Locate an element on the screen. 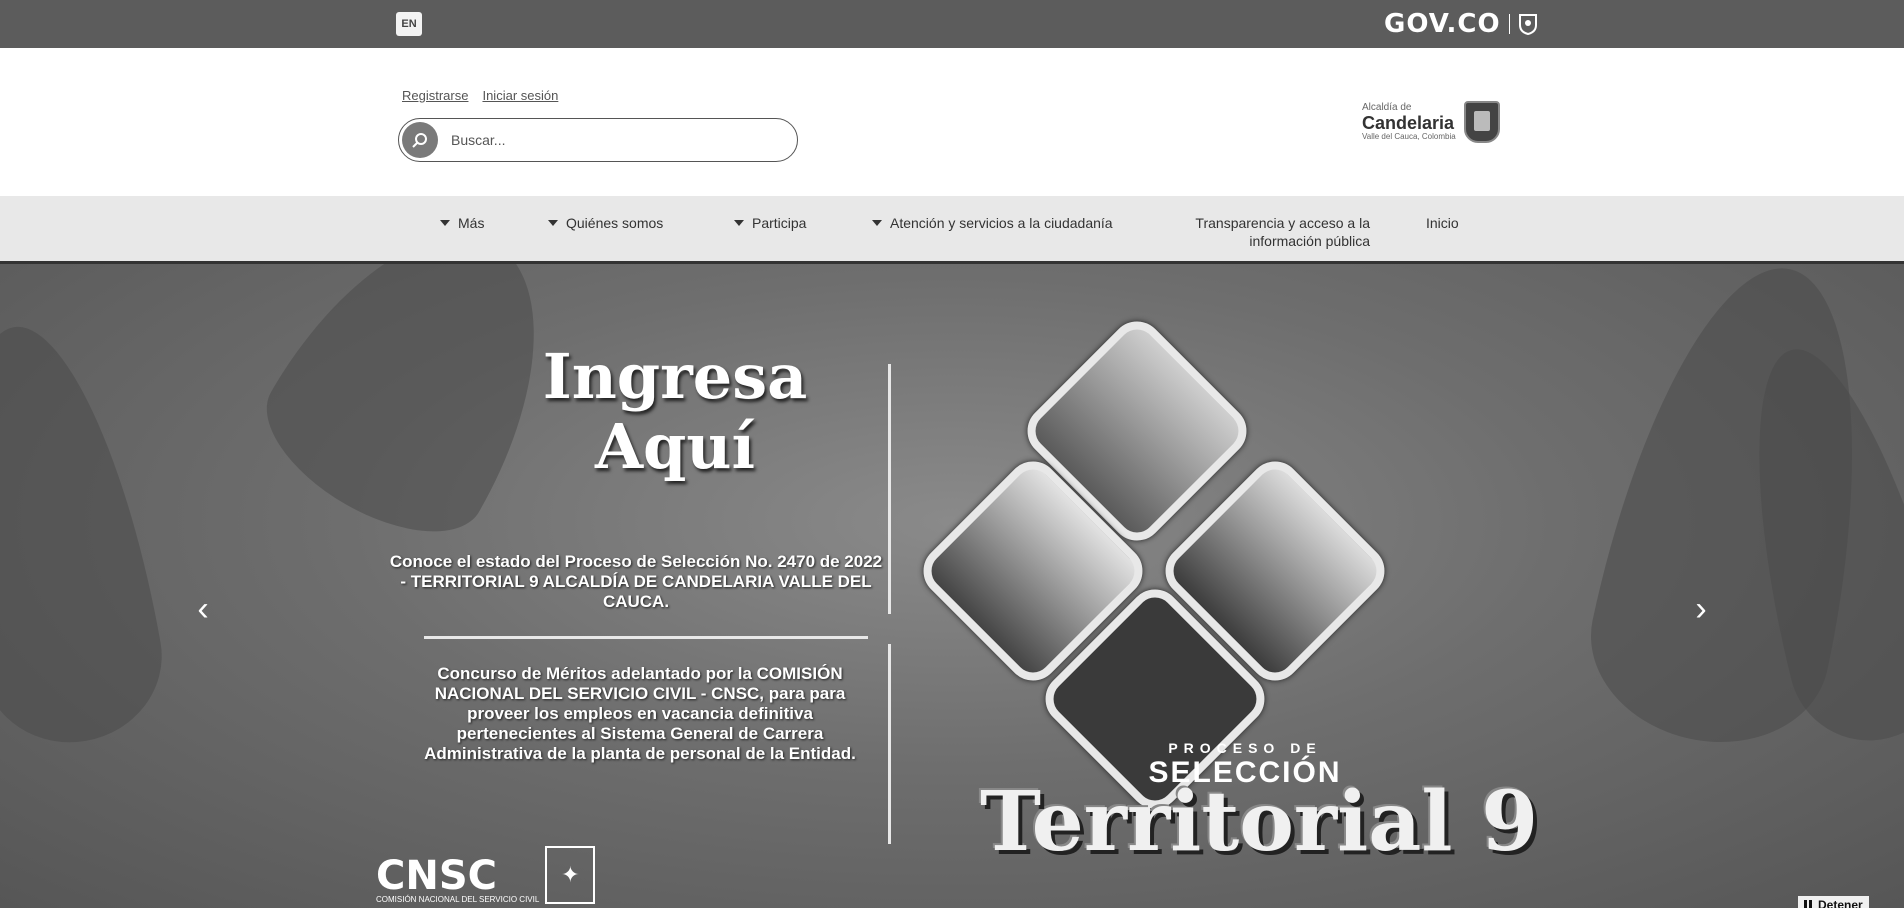  gov-co-logo: GOV.CO is located at coordinates (1461, 24).